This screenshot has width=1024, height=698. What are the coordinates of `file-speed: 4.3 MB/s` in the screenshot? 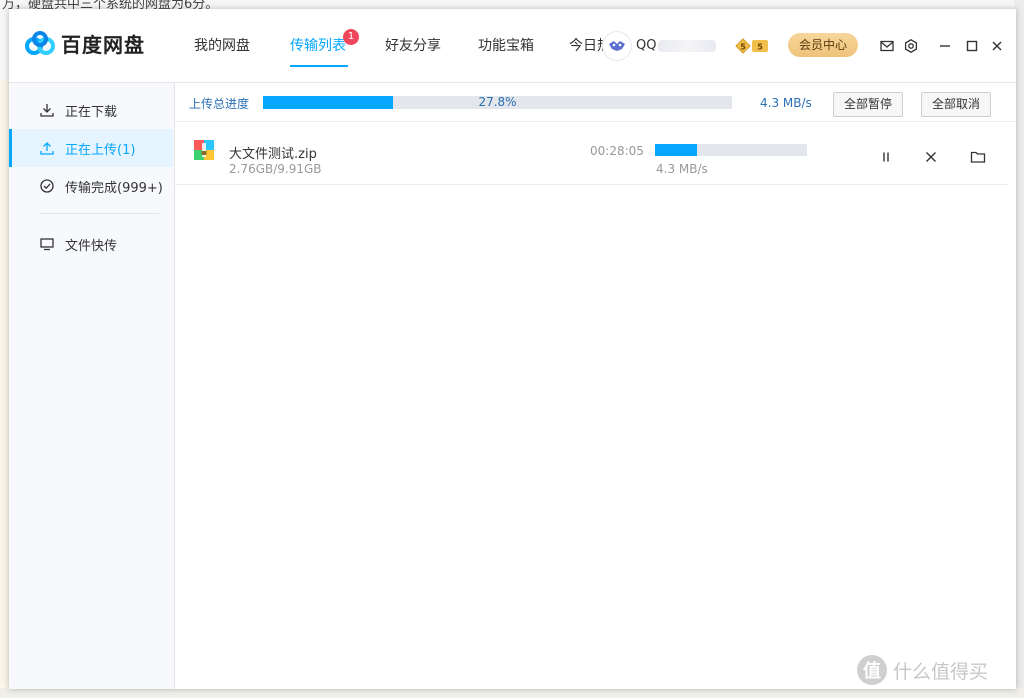 It's located at (682, 169).